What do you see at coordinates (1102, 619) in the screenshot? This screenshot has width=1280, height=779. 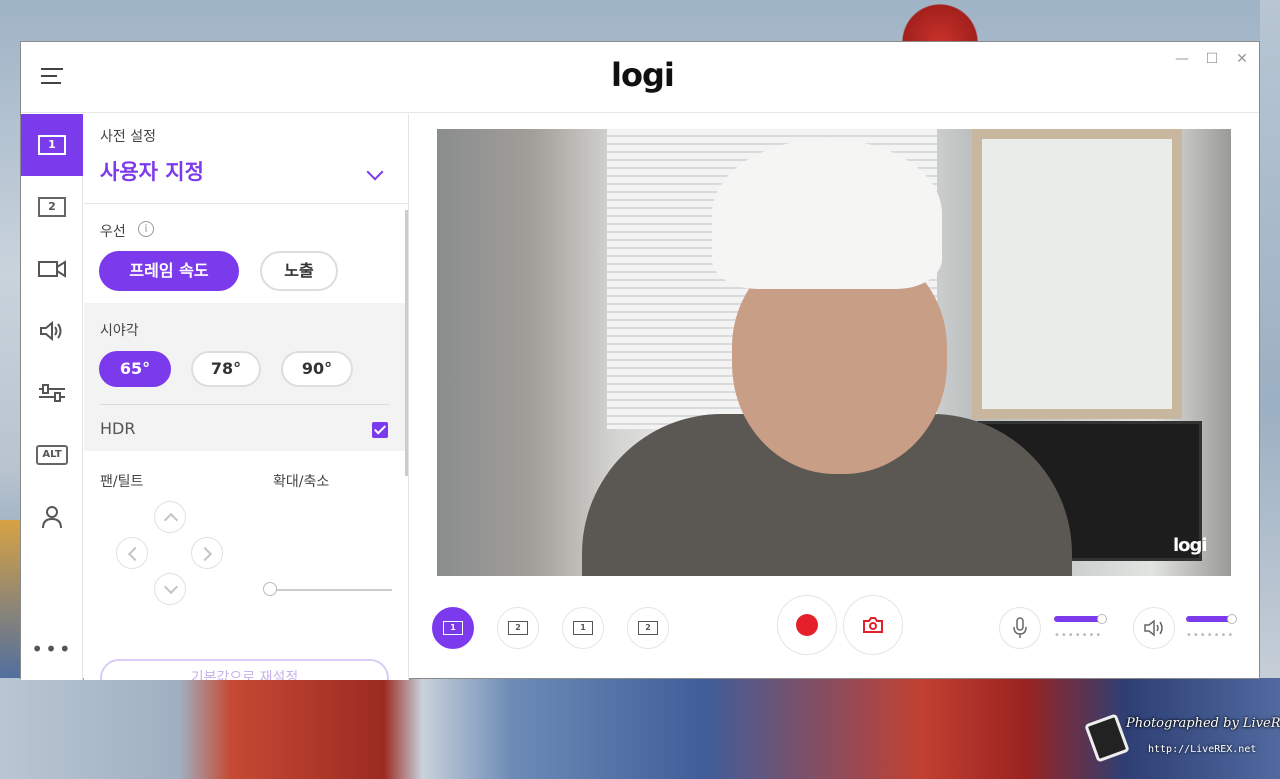 I see `mic-level-knob` at bounding box center [1102, 619].